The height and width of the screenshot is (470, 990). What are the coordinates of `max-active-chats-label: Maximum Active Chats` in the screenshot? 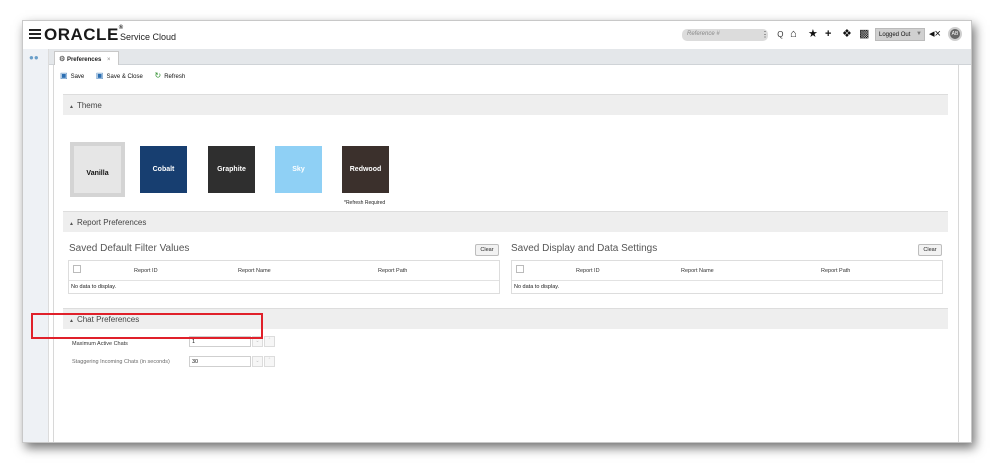 It's located at (100, 344).